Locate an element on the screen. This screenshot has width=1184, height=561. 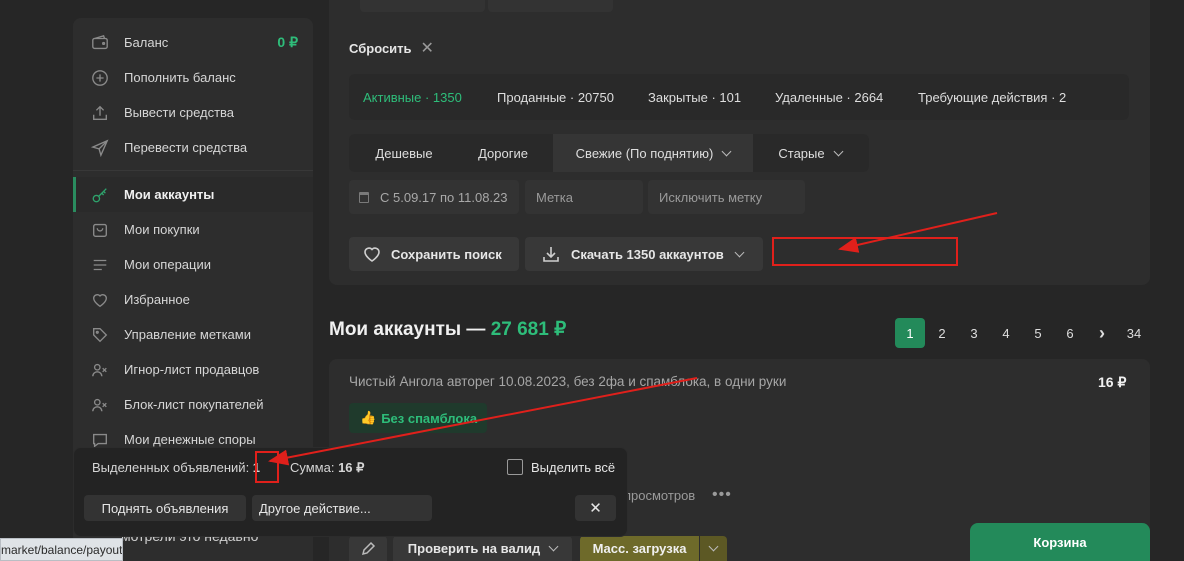
page-2: 2 is located at coordinates (942, 333).